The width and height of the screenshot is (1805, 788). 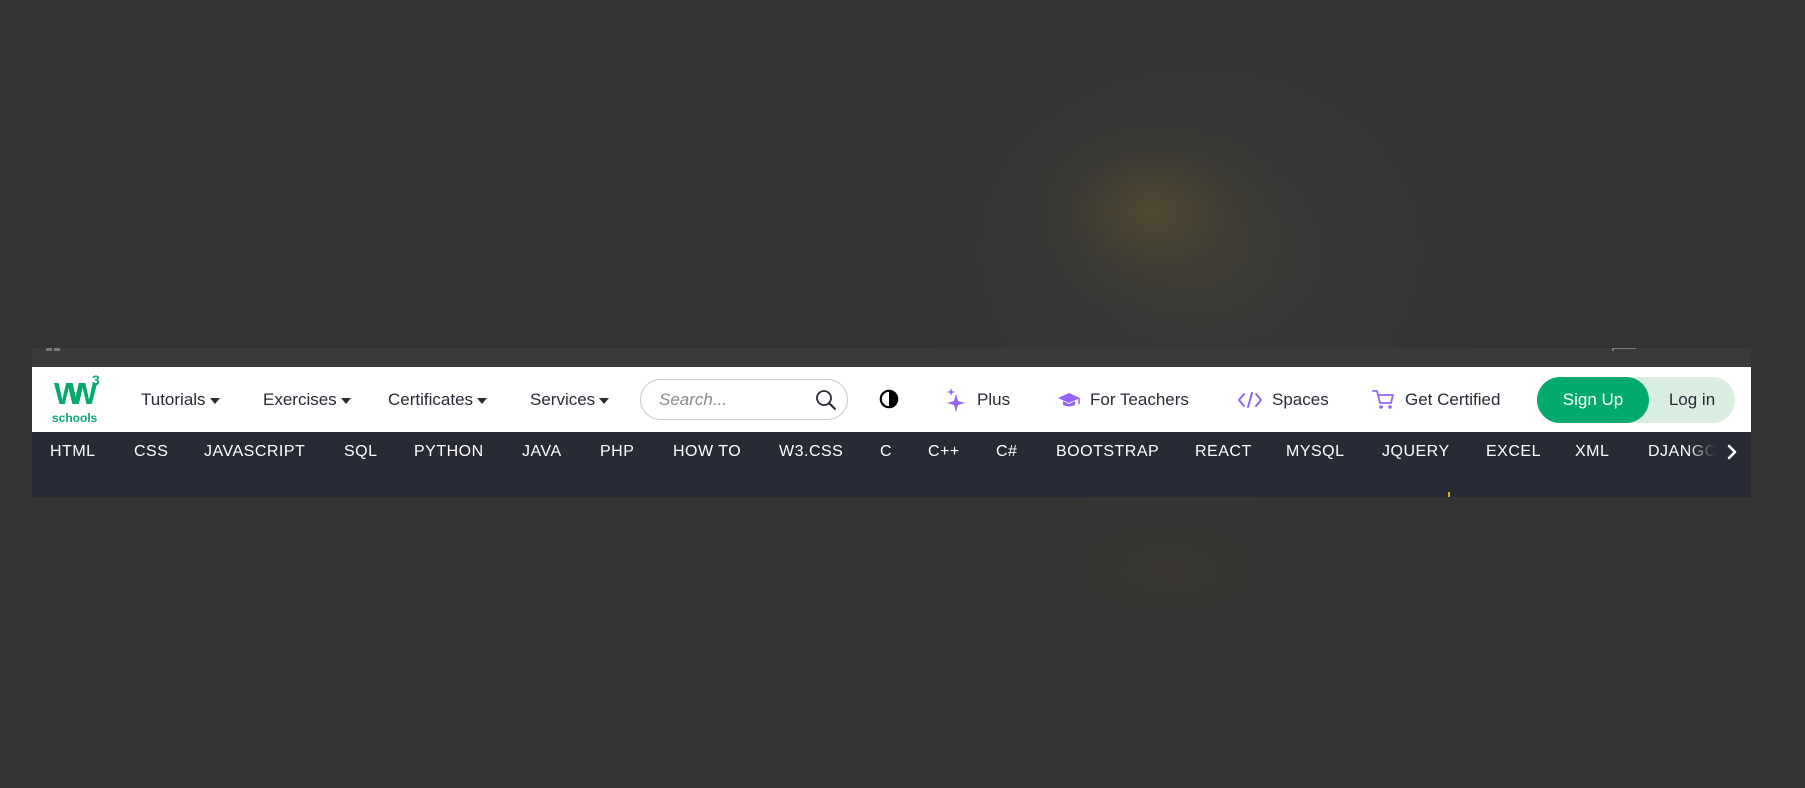 What do you see at coordinates (1592, 452) in the screenshot?
I see `subnav-item-xml: XML` at bounding box center [1592, 452].